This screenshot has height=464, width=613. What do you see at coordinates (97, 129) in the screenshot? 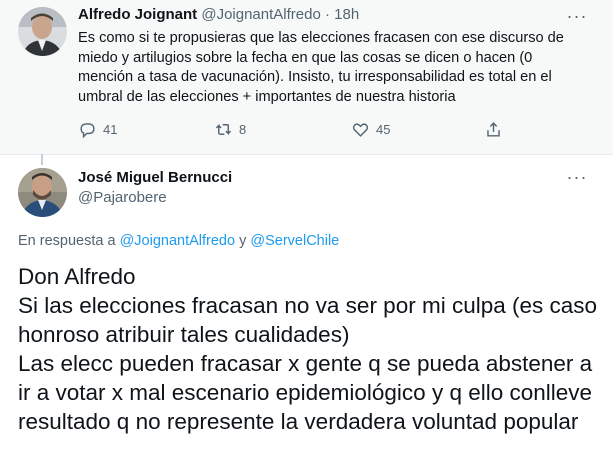
I see `reply-button: 41` at bounding box center [97, 129].